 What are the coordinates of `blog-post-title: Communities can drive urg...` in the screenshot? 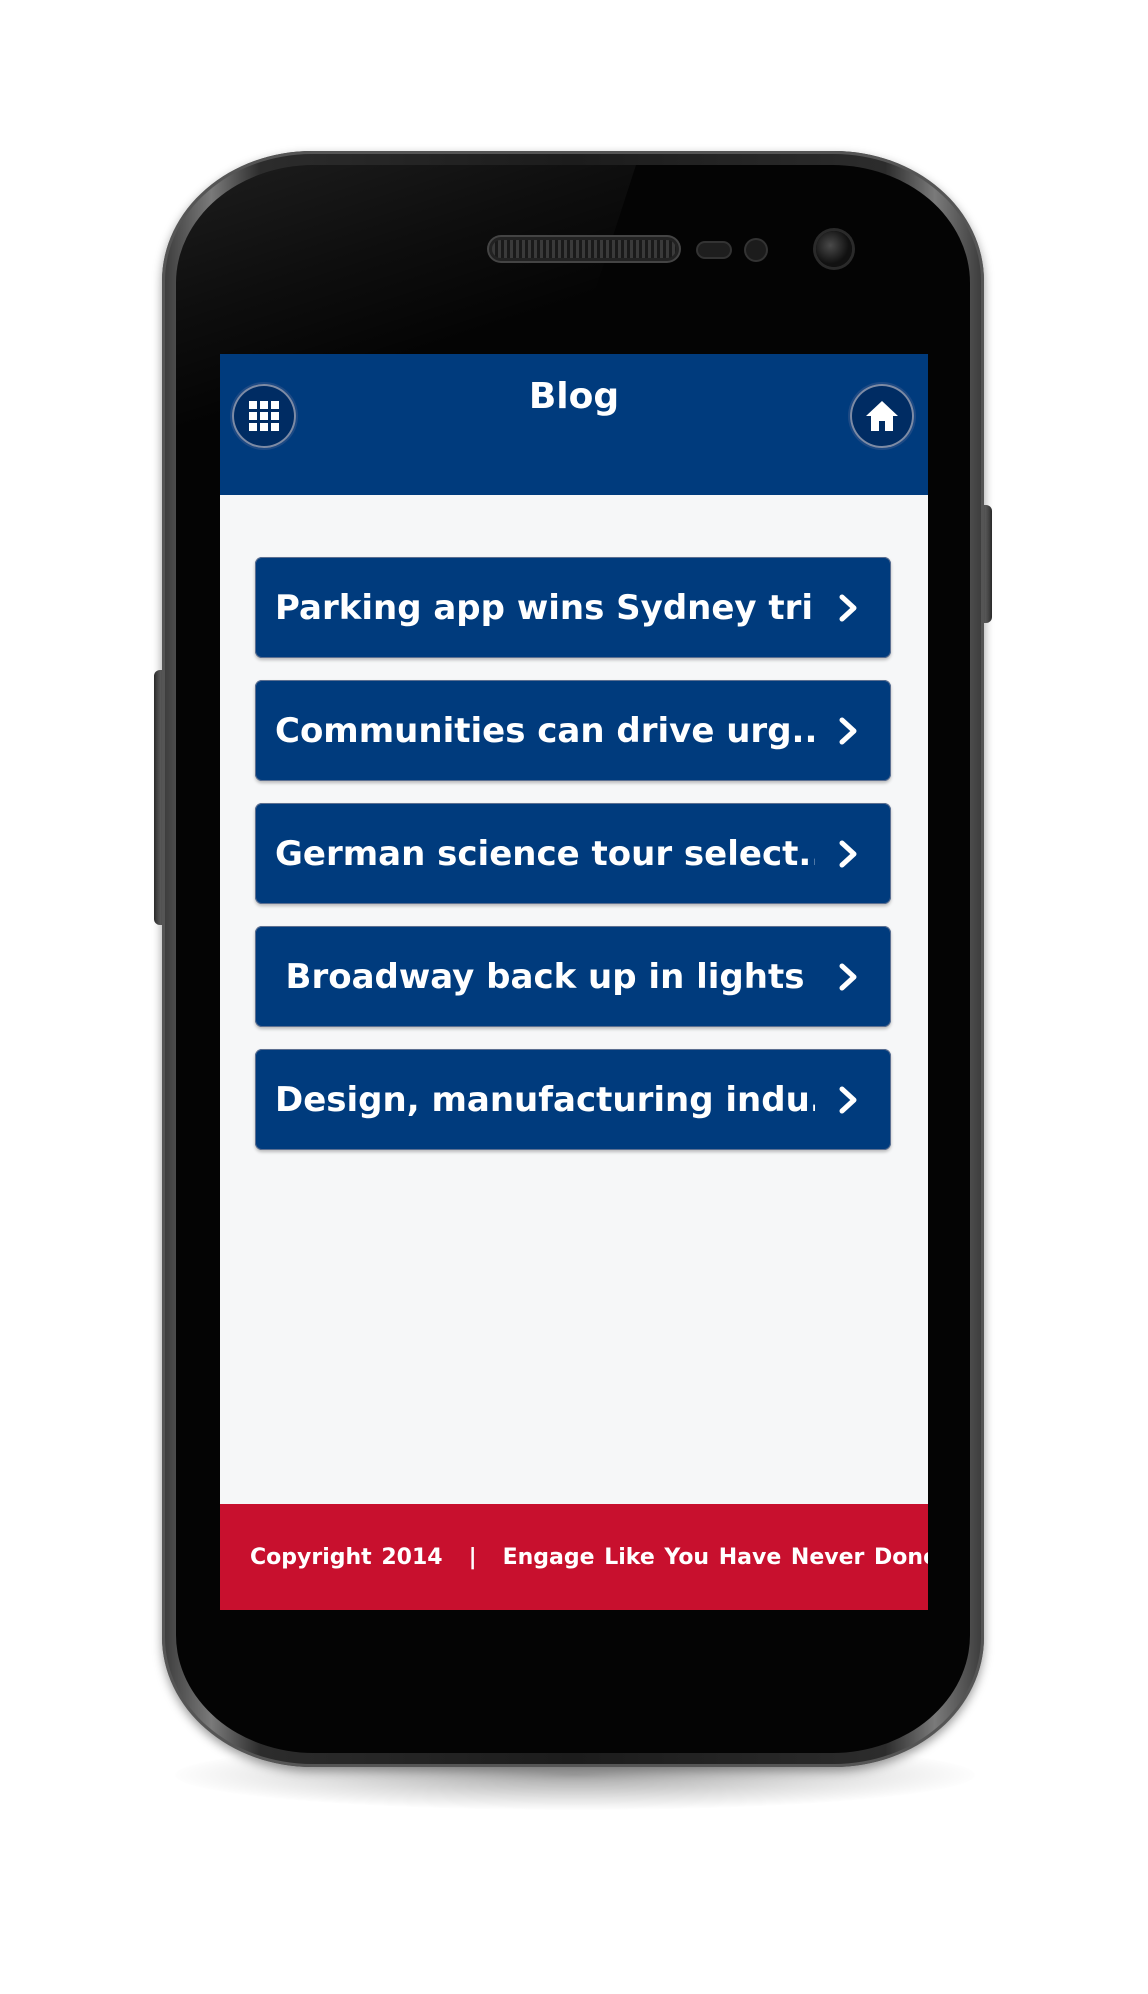 It's located at (545, 730).